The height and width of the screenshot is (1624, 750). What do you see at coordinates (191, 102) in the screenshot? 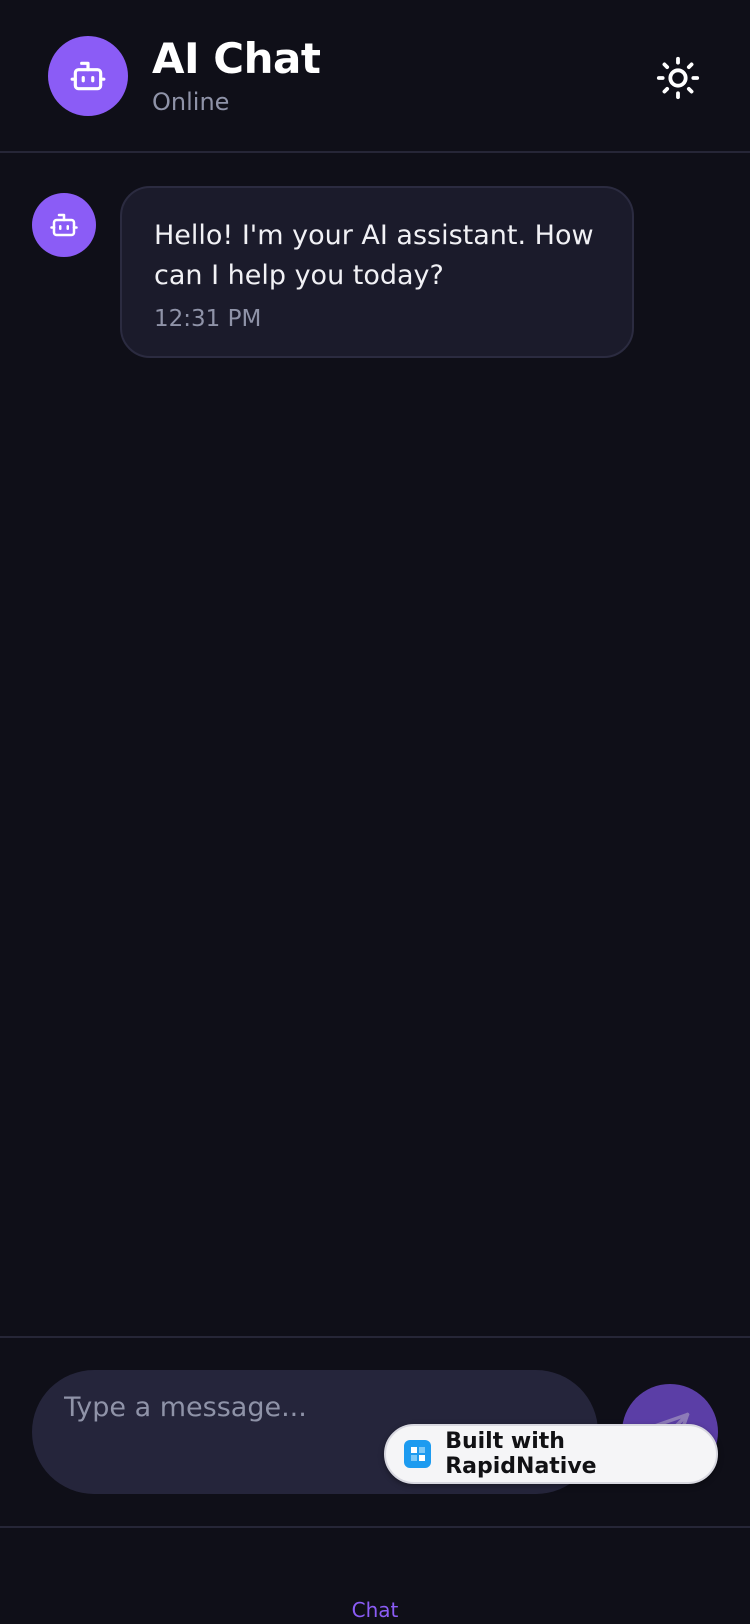
I see `online-status: Online` at bounding box center [191, 102].